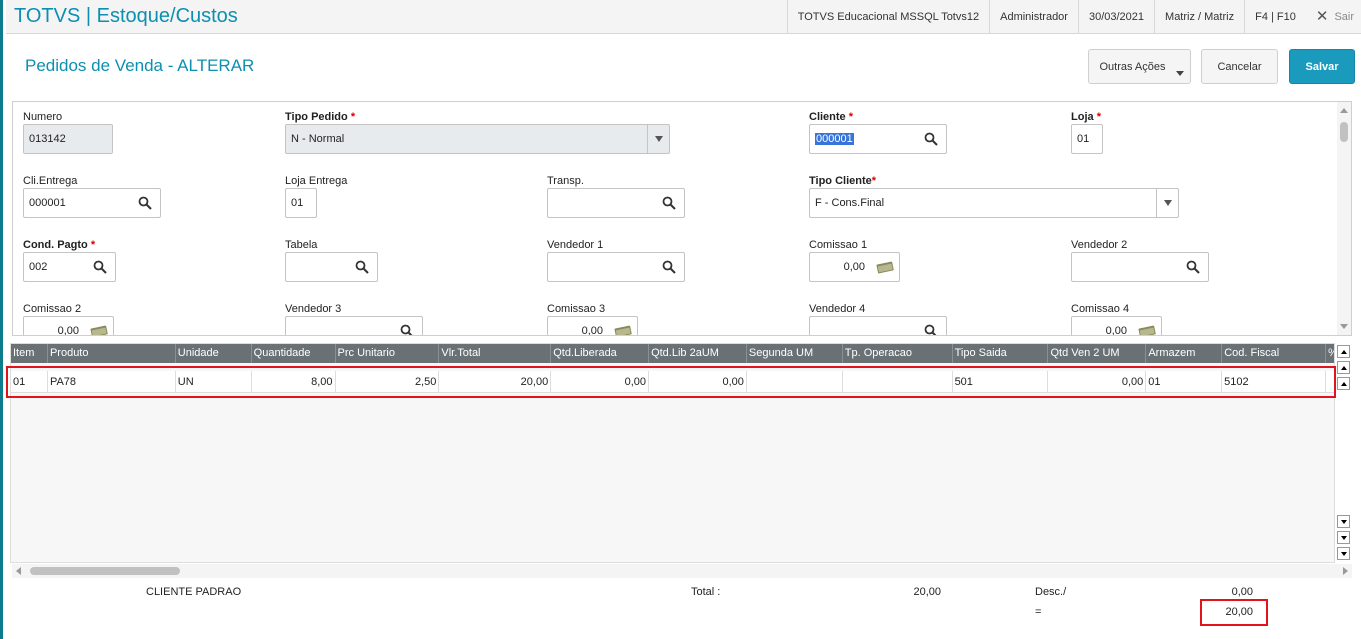 The height and width of the screenshot is (639, 1361). What do you see at coordinates (698, 382) in the screenshot?
I see `cell-qtd-lib-2aum: 0,00` at bounding box center [698, 382].